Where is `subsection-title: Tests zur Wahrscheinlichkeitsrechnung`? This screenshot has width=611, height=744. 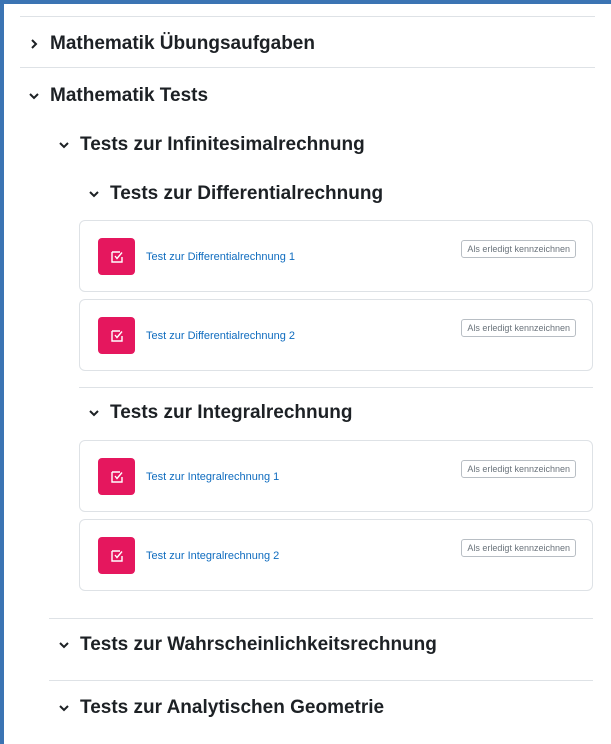
subsection-title: Tests zur Wahrscheinlichkeitsrechnung is located at coordinates (258, 644).